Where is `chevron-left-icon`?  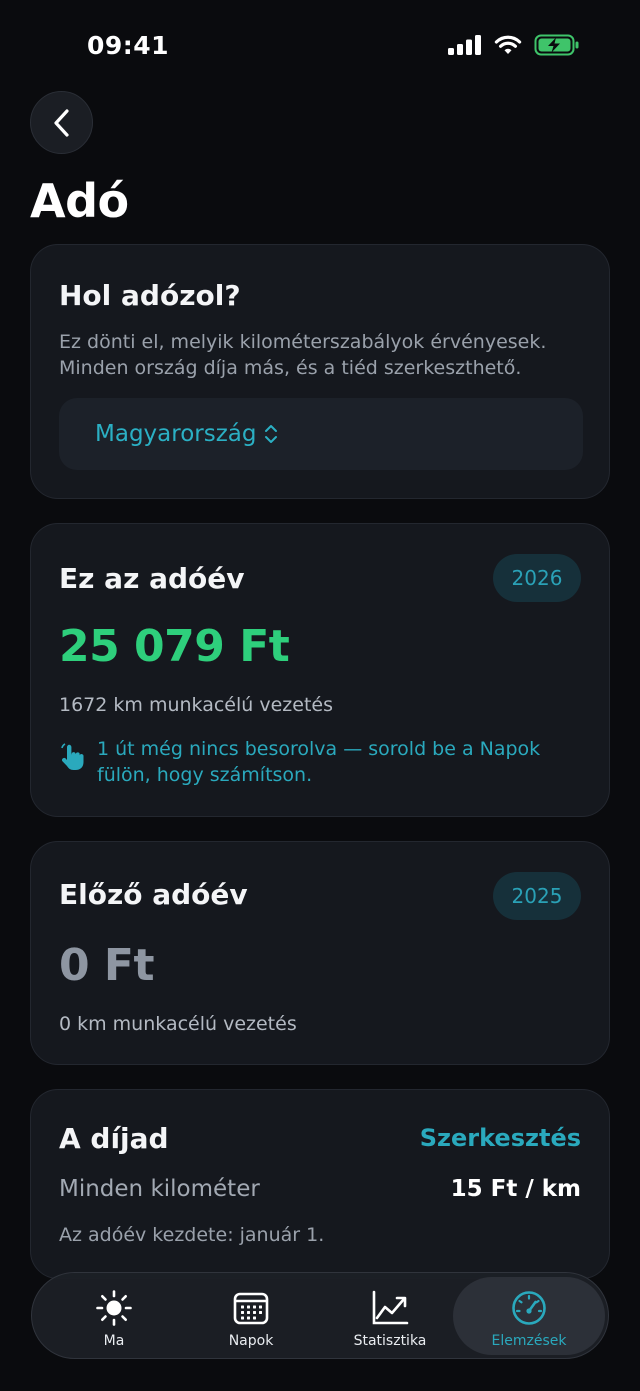
chevron-left-icon is located at coordinates (61, 122).